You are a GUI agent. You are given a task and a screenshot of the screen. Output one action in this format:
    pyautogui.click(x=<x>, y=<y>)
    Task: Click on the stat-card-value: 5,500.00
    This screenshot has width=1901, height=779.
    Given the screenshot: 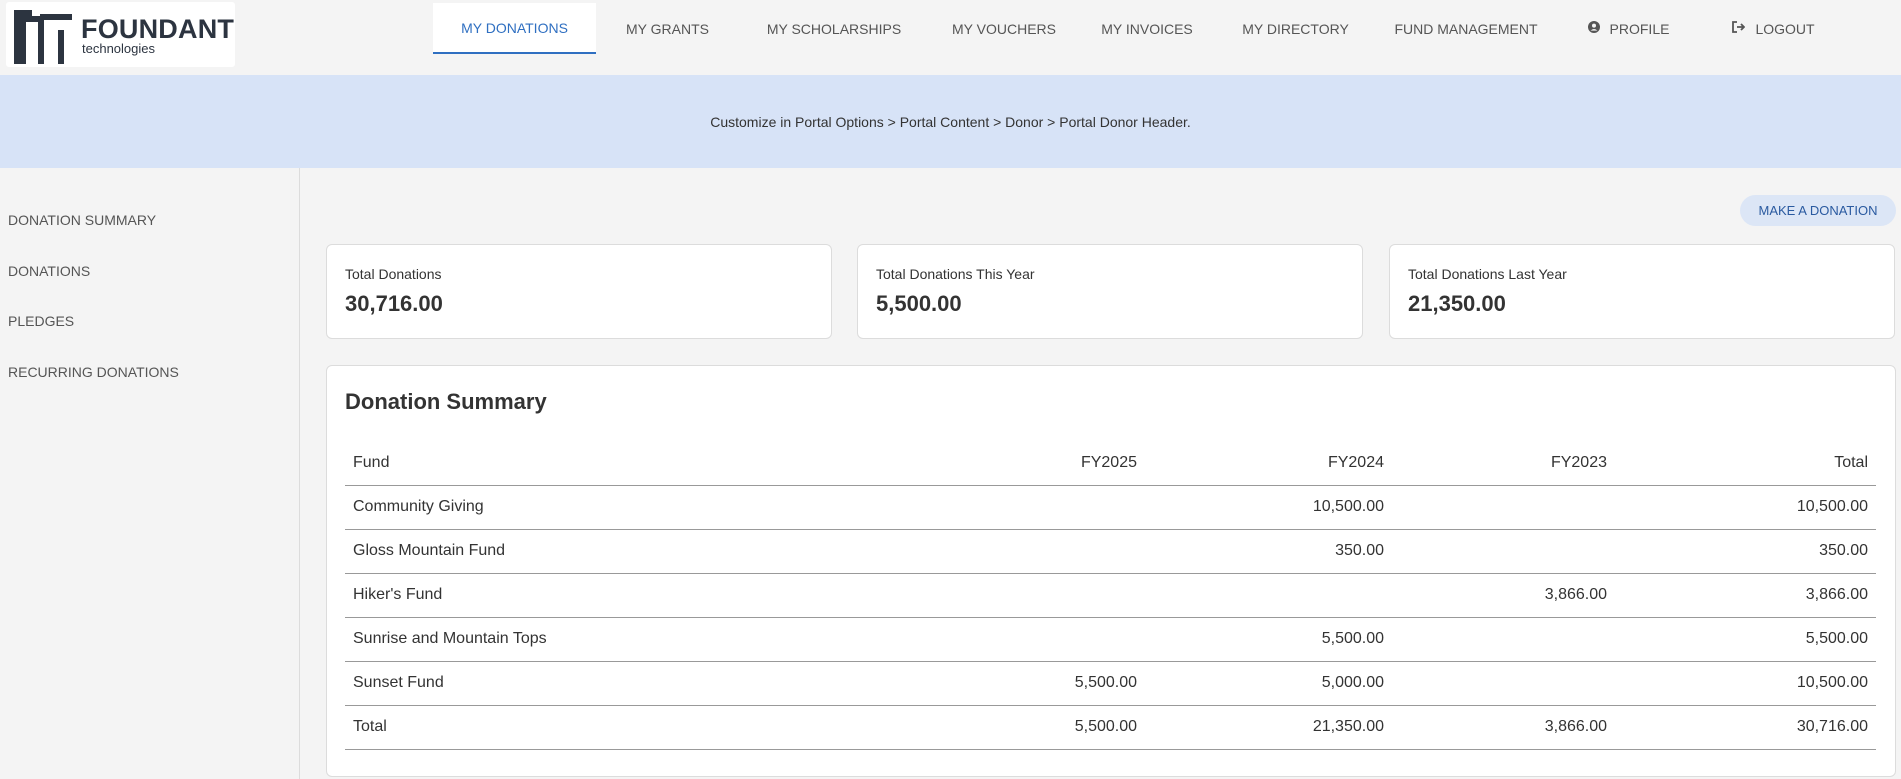 What is the action you would take?
    pyautogui.click(x=919, y=303)
    